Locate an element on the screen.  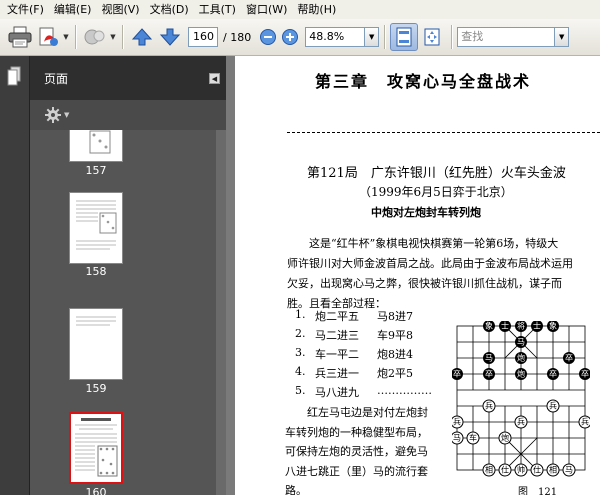
black-piece: 马 is located at coordinates (521, 342).